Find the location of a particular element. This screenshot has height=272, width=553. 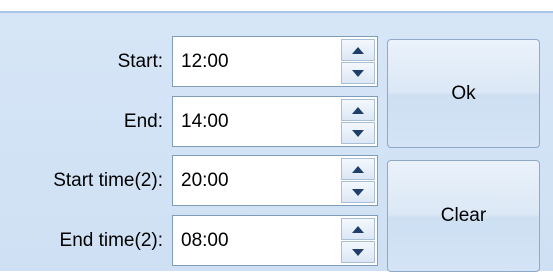

end-time-field: 14:00 is located at coordinates (275, 121).